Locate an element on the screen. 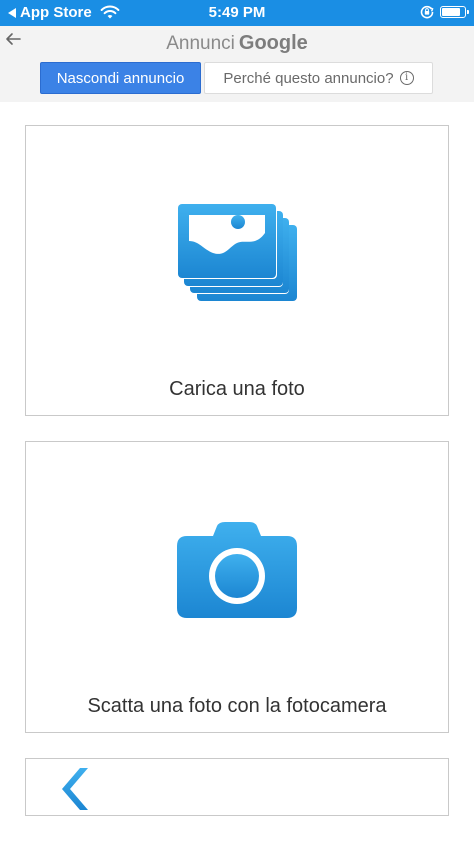  chevron-left-icon is located at coordinates (73, 789).